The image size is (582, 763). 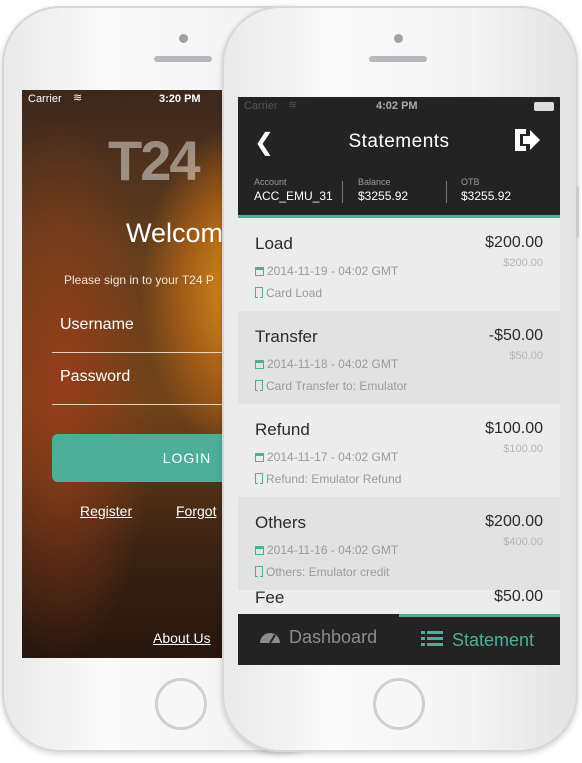 I want to click on t24-logo: T24, so click(x=154, y=160).